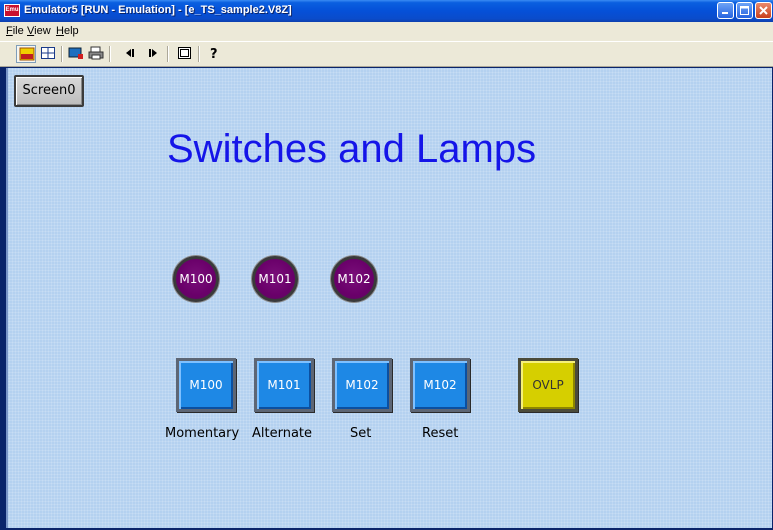  I want to click on menu-help: Help, so click(67, 31).